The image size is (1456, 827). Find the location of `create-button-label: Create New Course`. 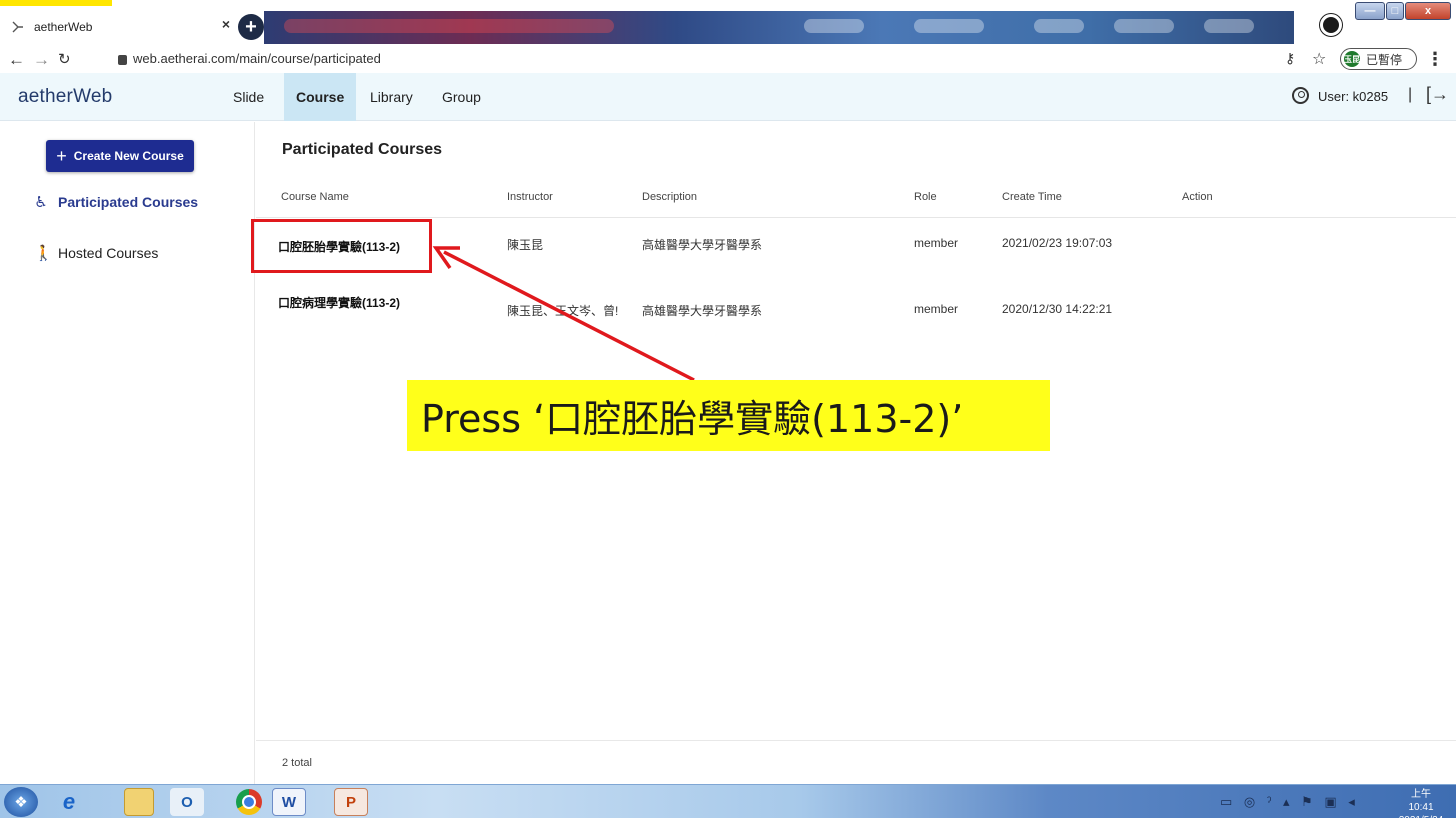

create-button-label: Create New Course is located at coordinates (128, 156).